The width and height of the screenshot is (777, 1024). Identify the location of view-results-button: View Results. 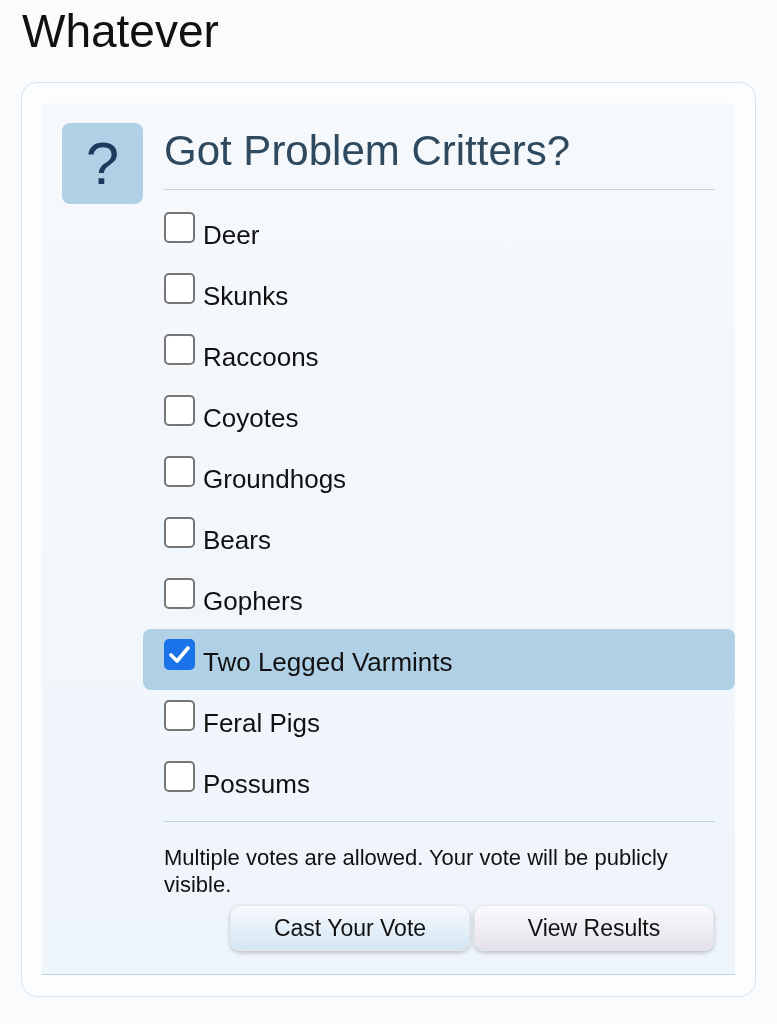
(594, 928).